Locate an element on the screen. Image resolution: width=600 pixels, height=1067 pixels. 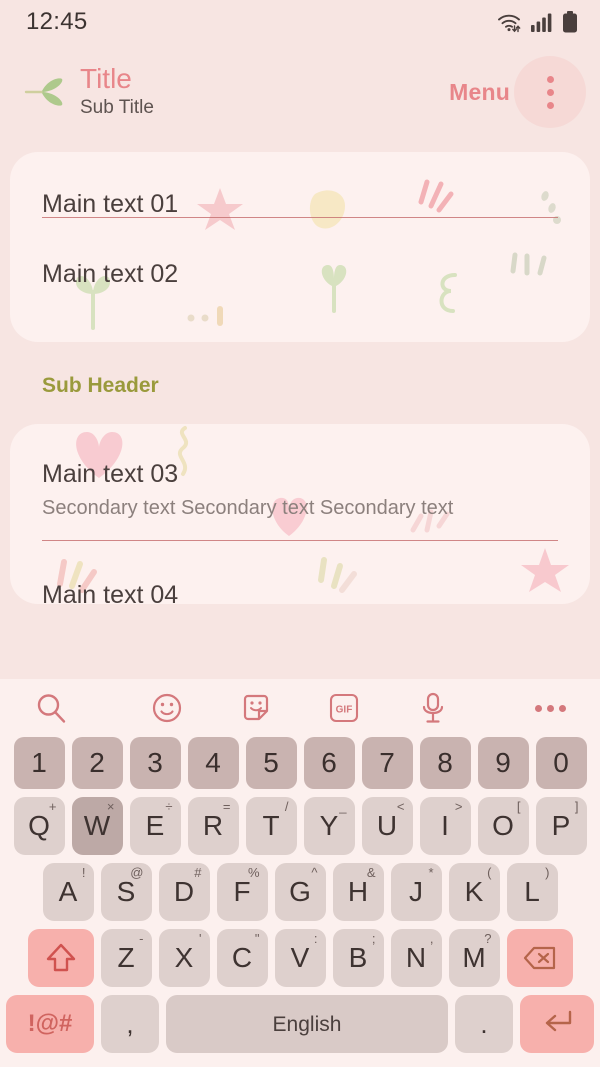
key-j: * J is located at coordinates (416, 892).